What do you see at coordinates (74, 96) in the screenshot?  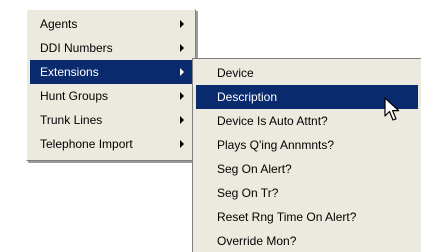 I see `menu-item-label: Hunt Groups` at bounding box center [74, 96].